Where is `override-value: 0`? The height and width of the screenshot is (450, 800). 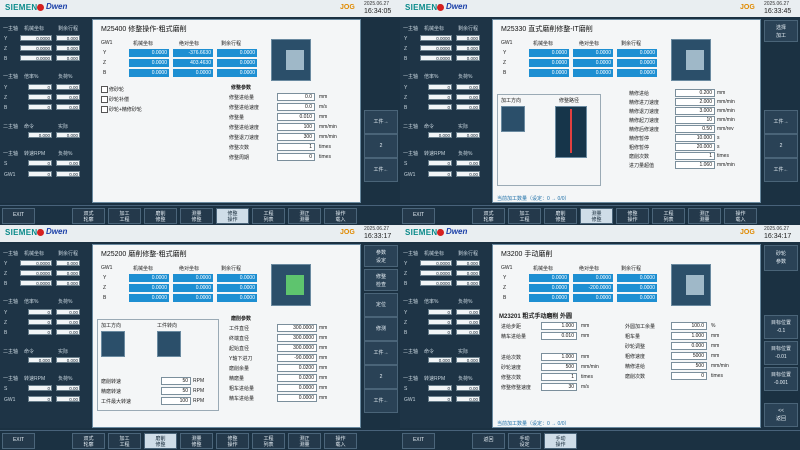 override-value: 0 is located at coordinates (440, 322).